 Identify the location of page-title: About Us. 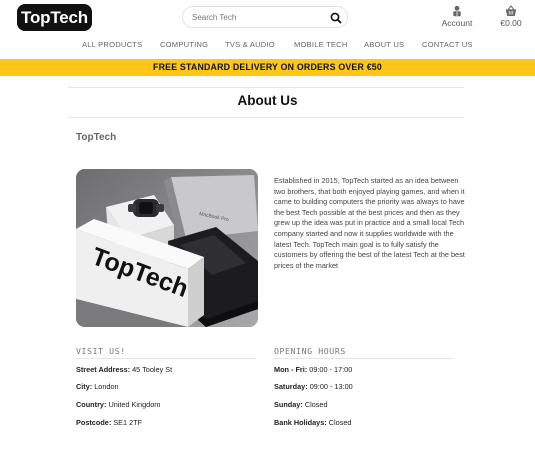
(267, 100).